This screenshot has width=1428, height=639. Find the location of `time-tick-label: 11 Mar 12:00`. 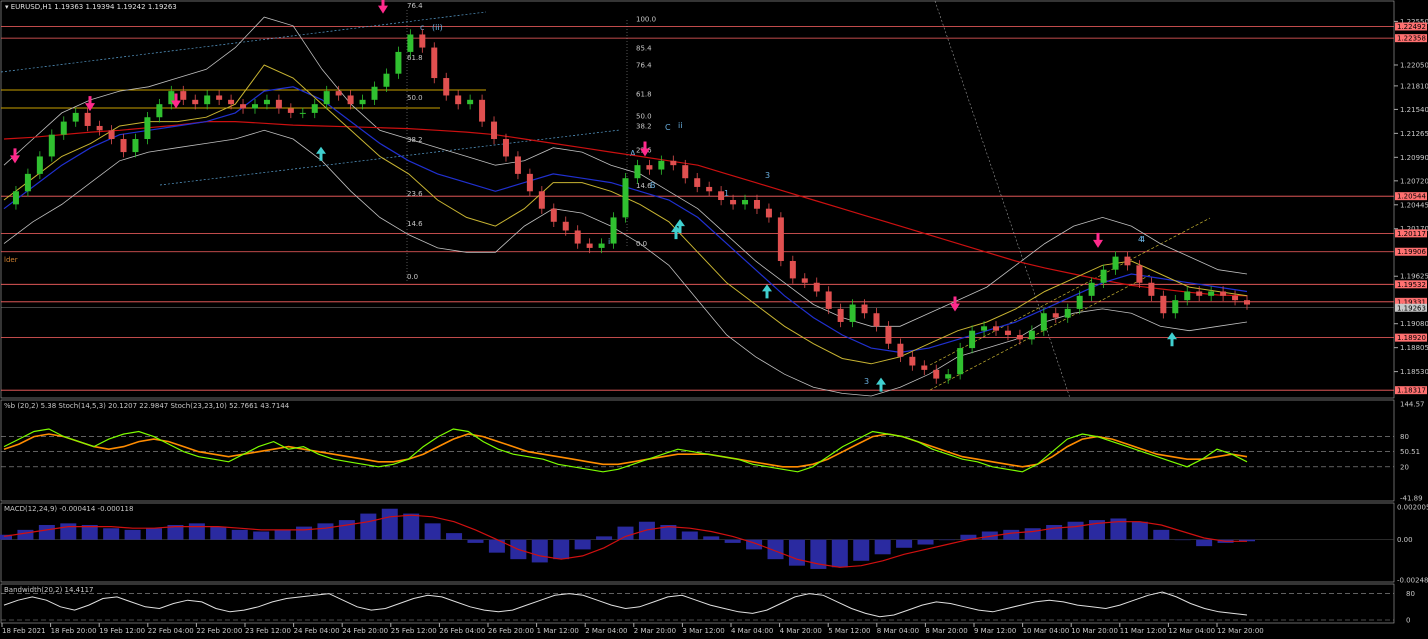

time-tick-label: 11 Mar 12:00 is located at coordinates (1143, 631).